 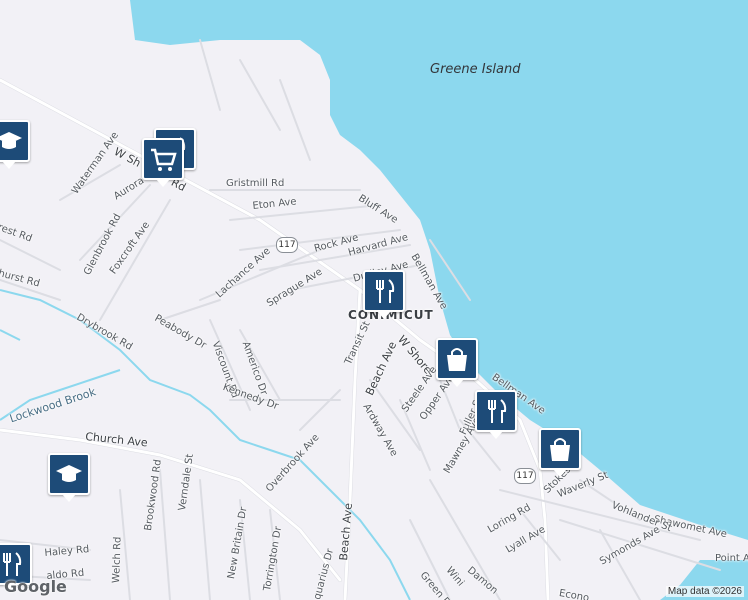 I want to click on shopping-bag-poi-a, so click(x=457, y=362).